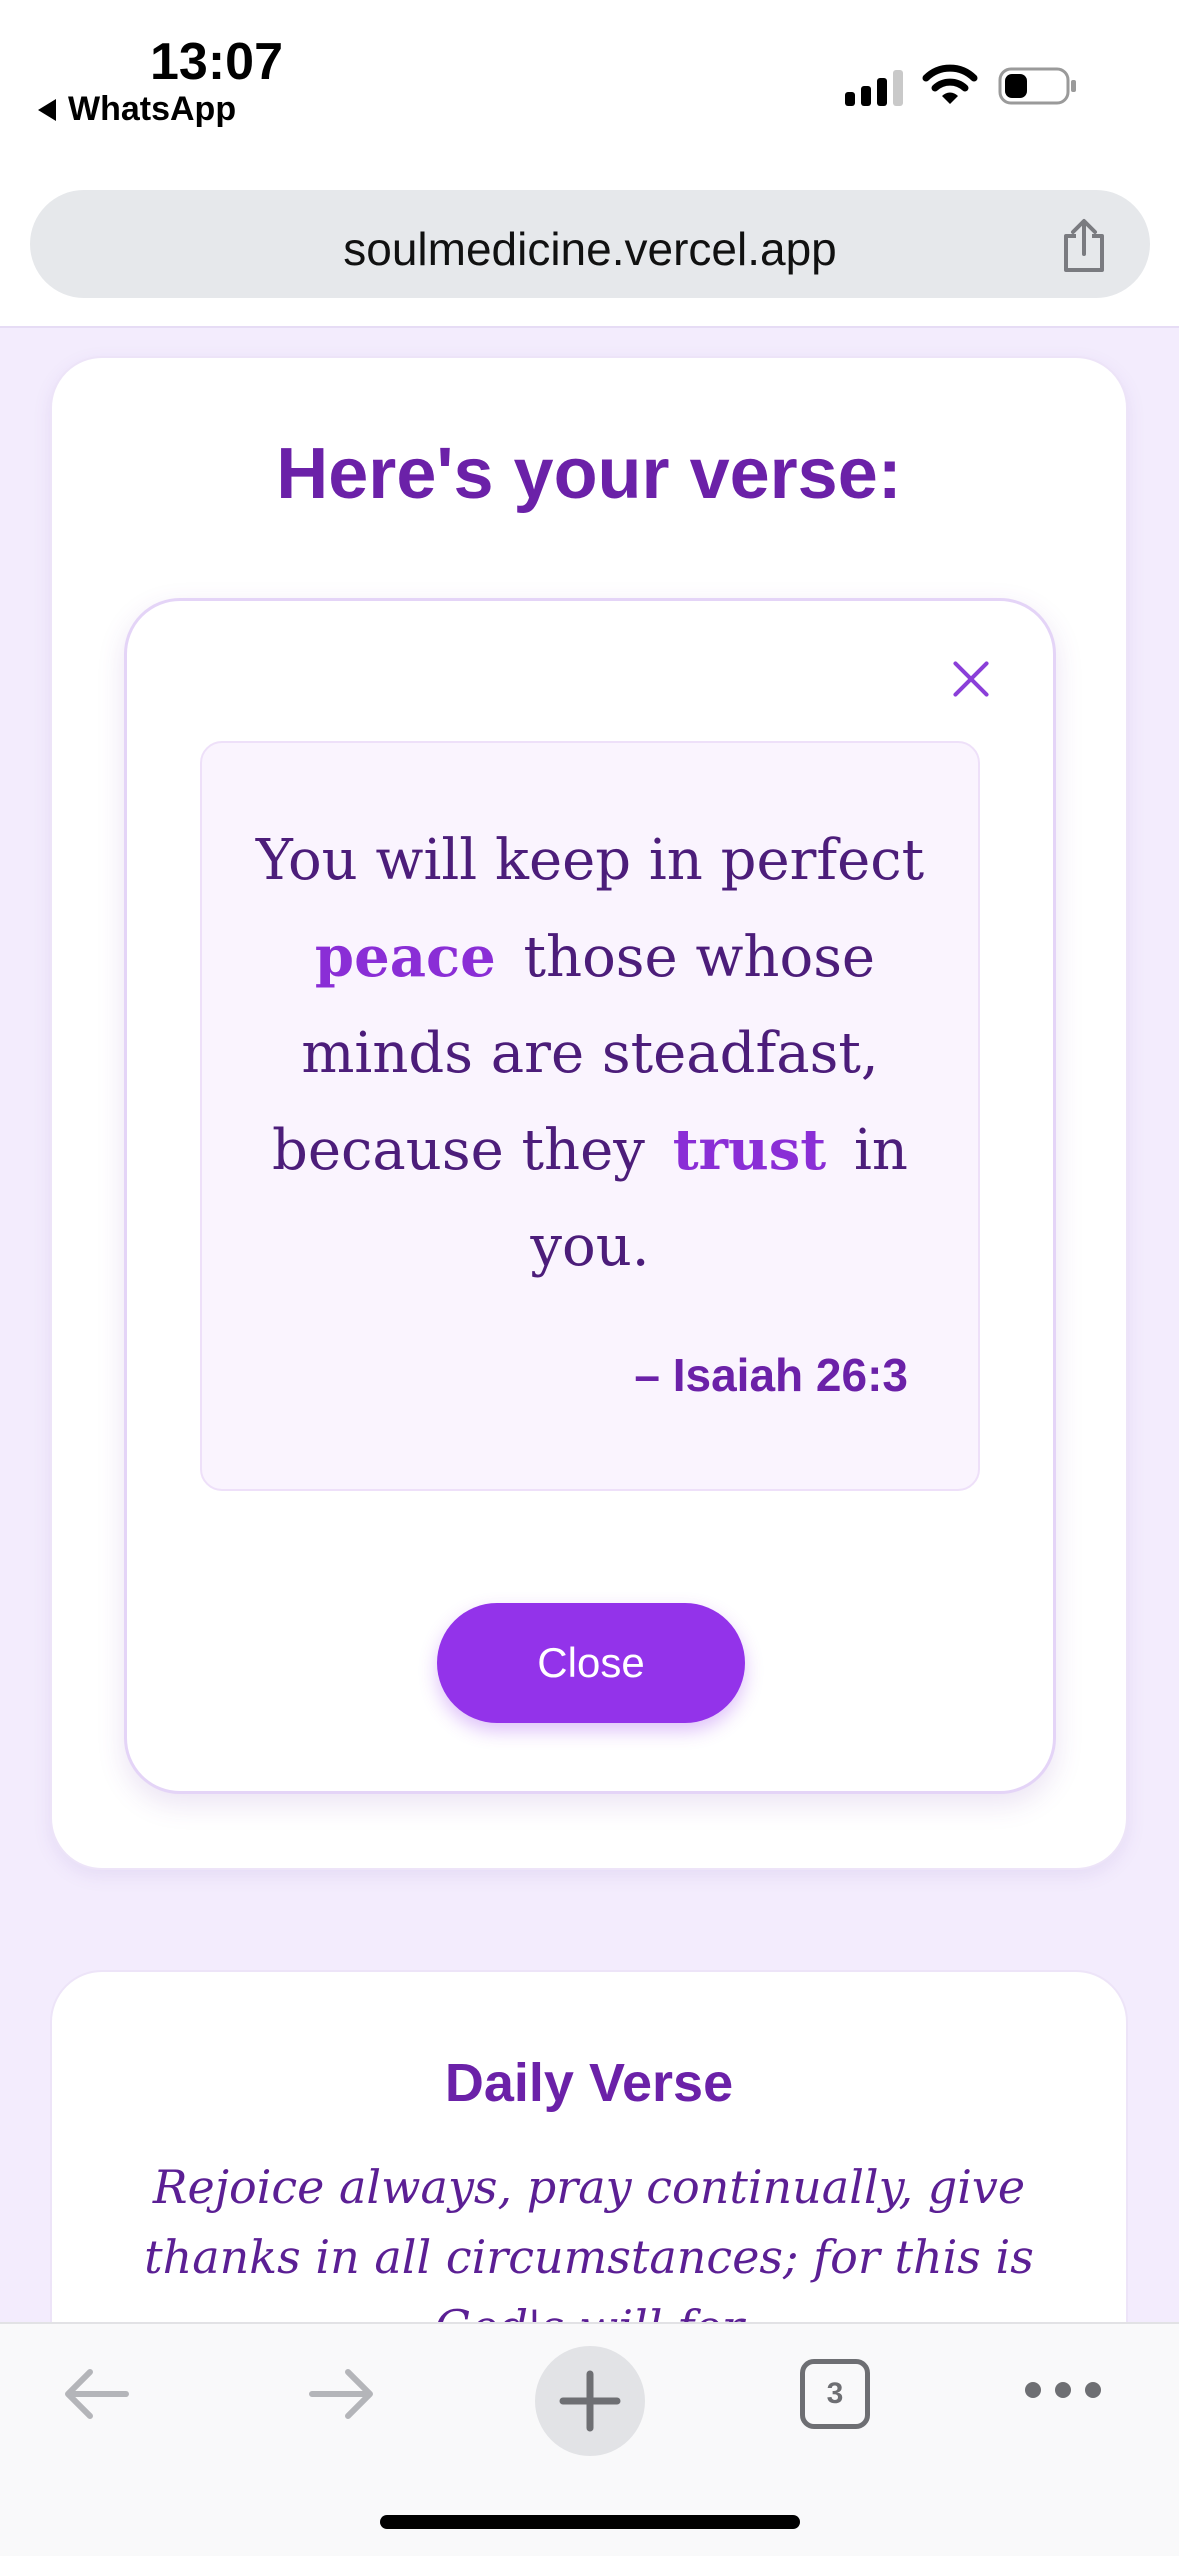 Image resolution: width=1179 pixels, height=2556 pixels. Describe the element at coordinates (590, 860) in the screenshot. I see `verse-part-1: You will keep in perfect` at that location.